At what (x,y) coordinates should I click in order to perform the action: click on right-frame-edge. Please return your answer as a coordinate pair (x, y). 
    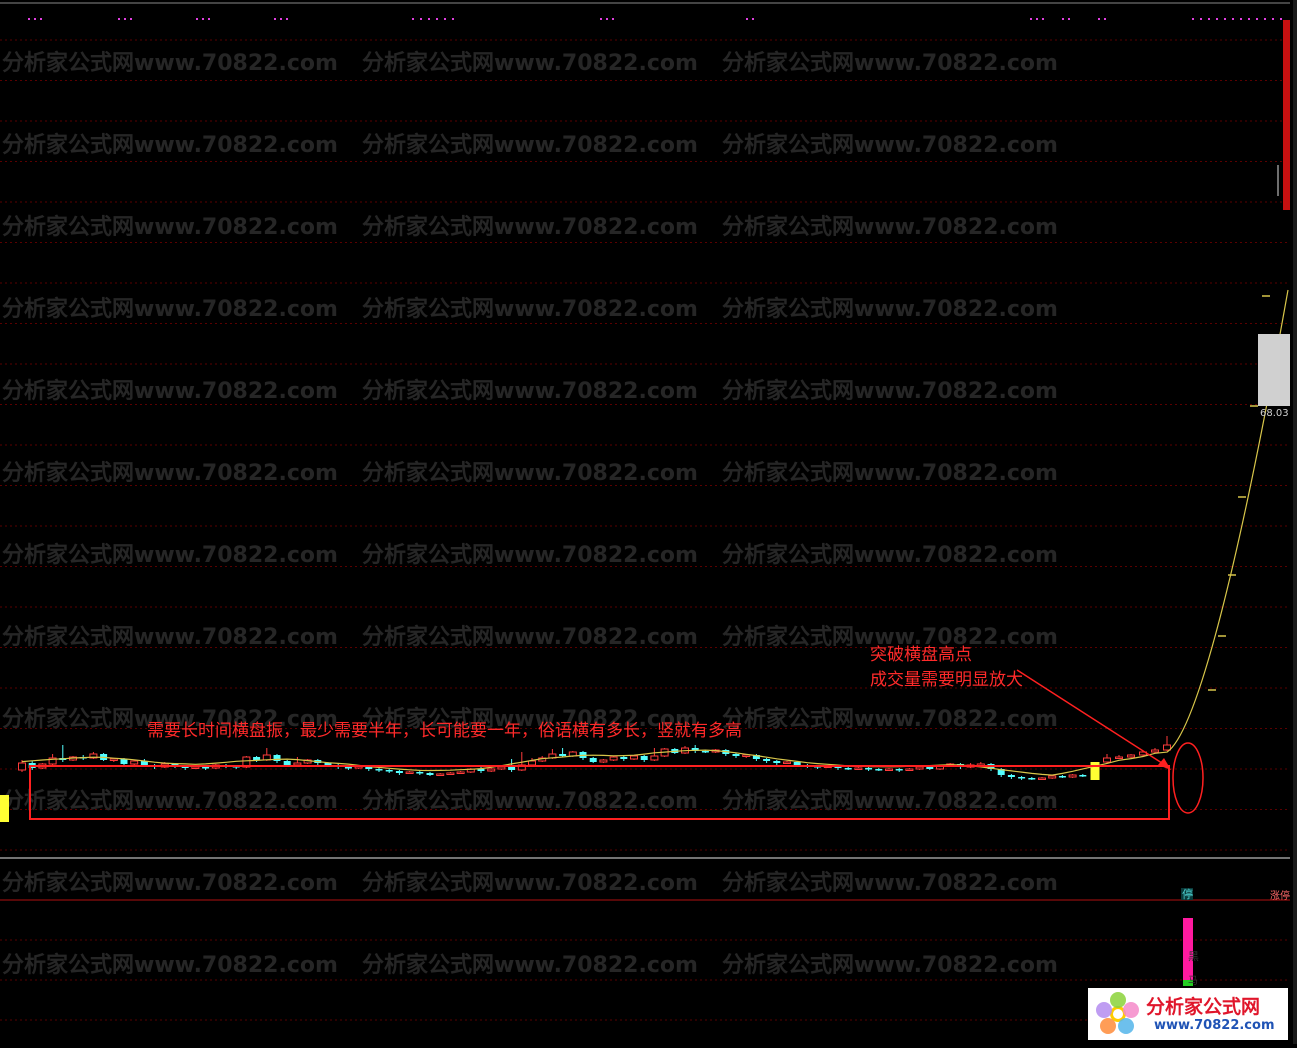
    Looking at the image, I should click on (1295, 522).